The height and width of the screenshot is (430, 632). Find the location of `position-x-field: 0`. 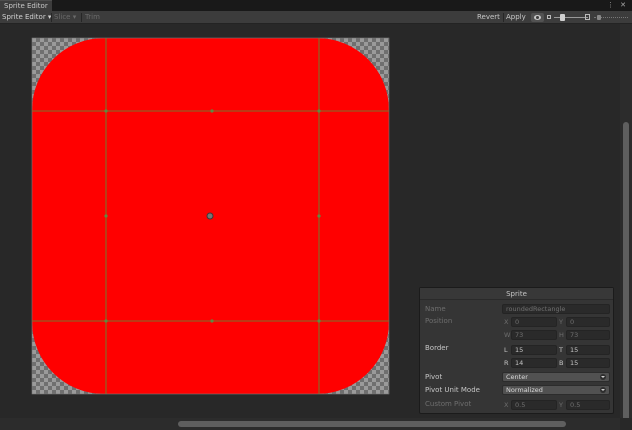

position-x-field: 0 is located at coordinates (534, 322).